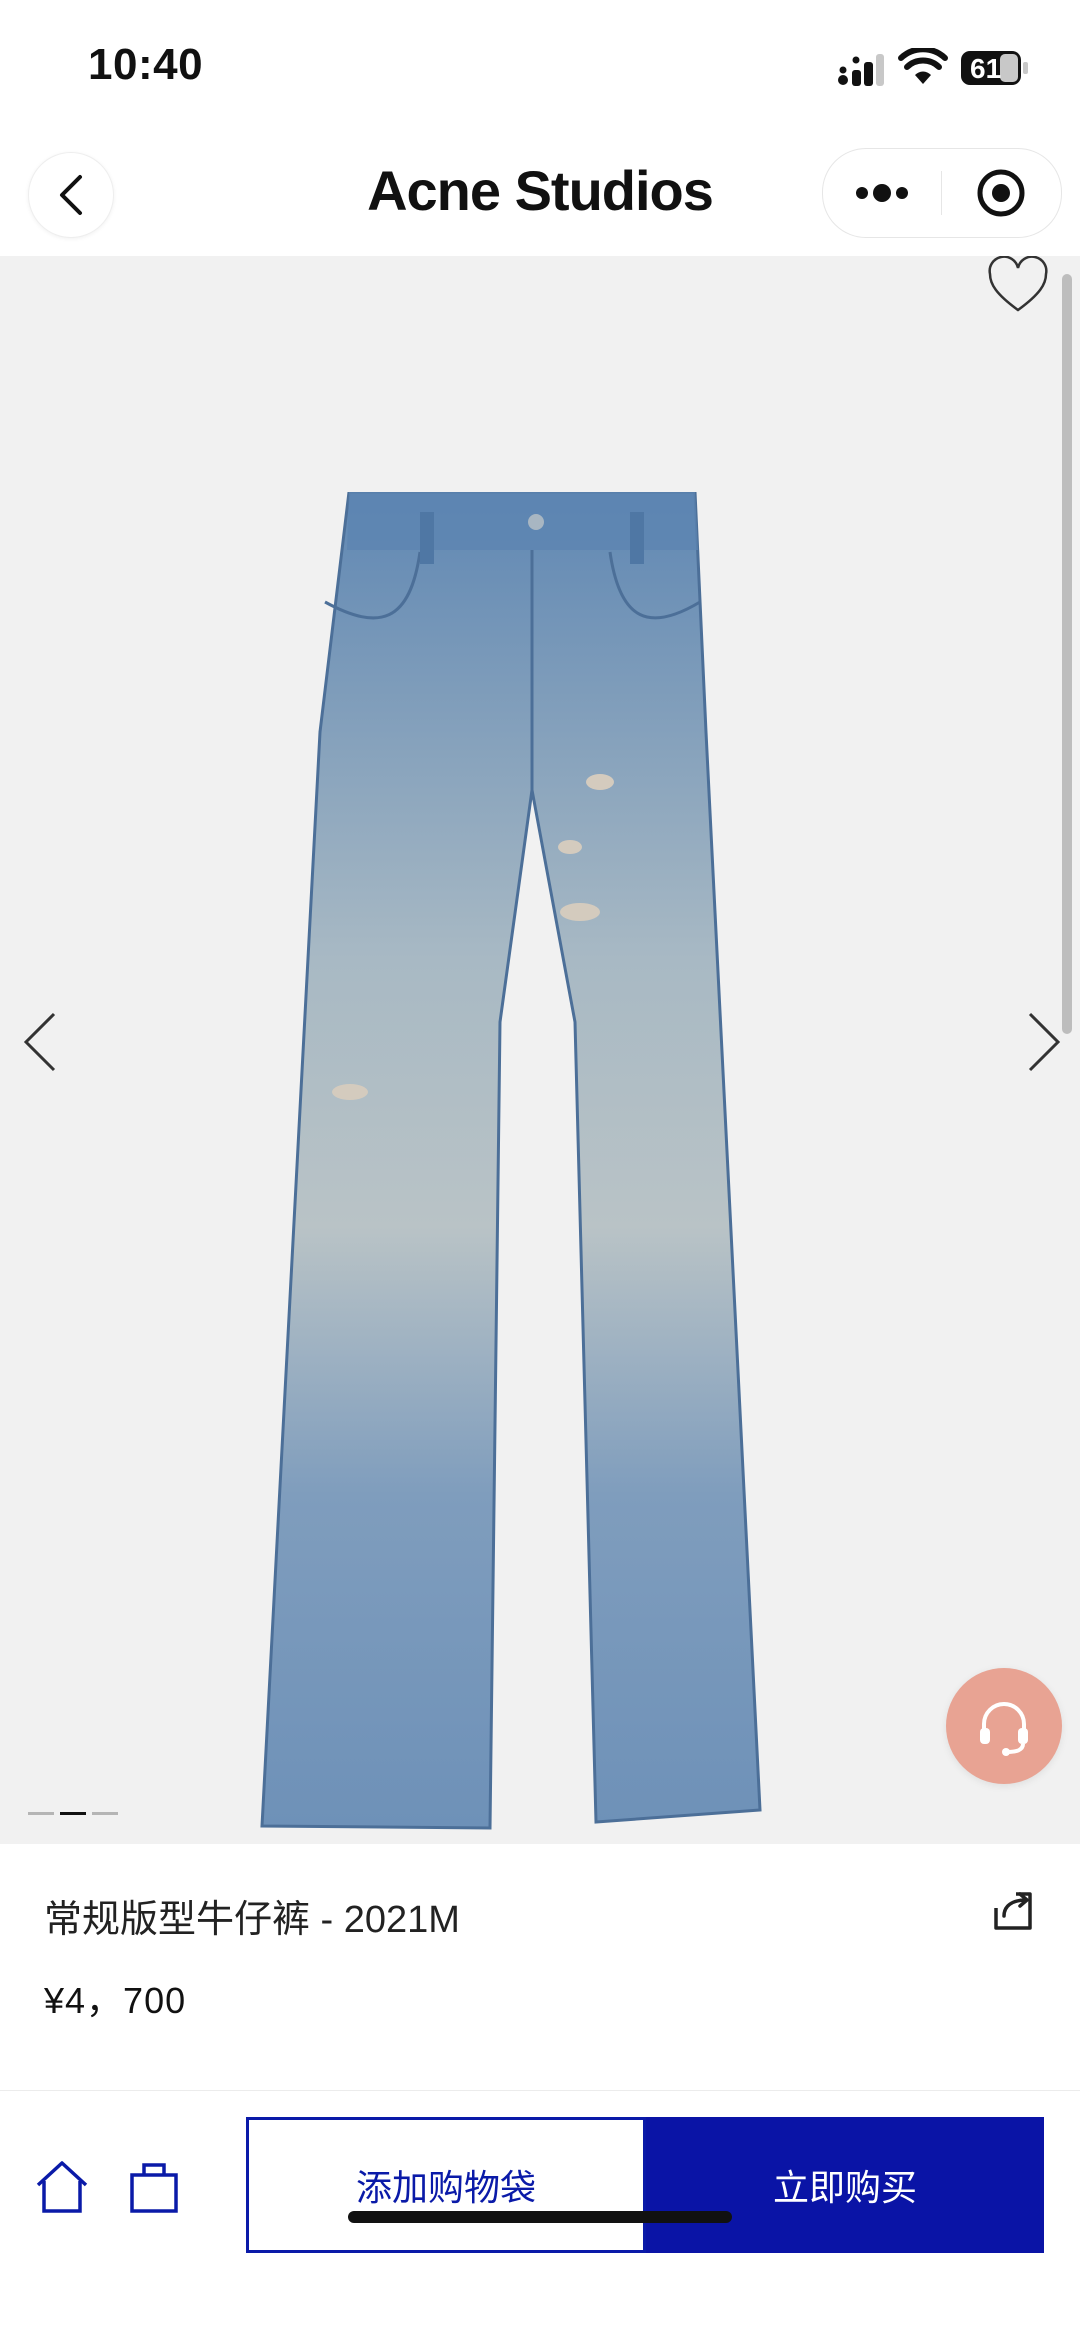 This screenshot has height=2337, width=1080. What do you see at coordinates (252, 1920) in the screenshot?
I see `product-title: 常规版型牛仔裤 - 2021M` at bounding box center [252, 1920].